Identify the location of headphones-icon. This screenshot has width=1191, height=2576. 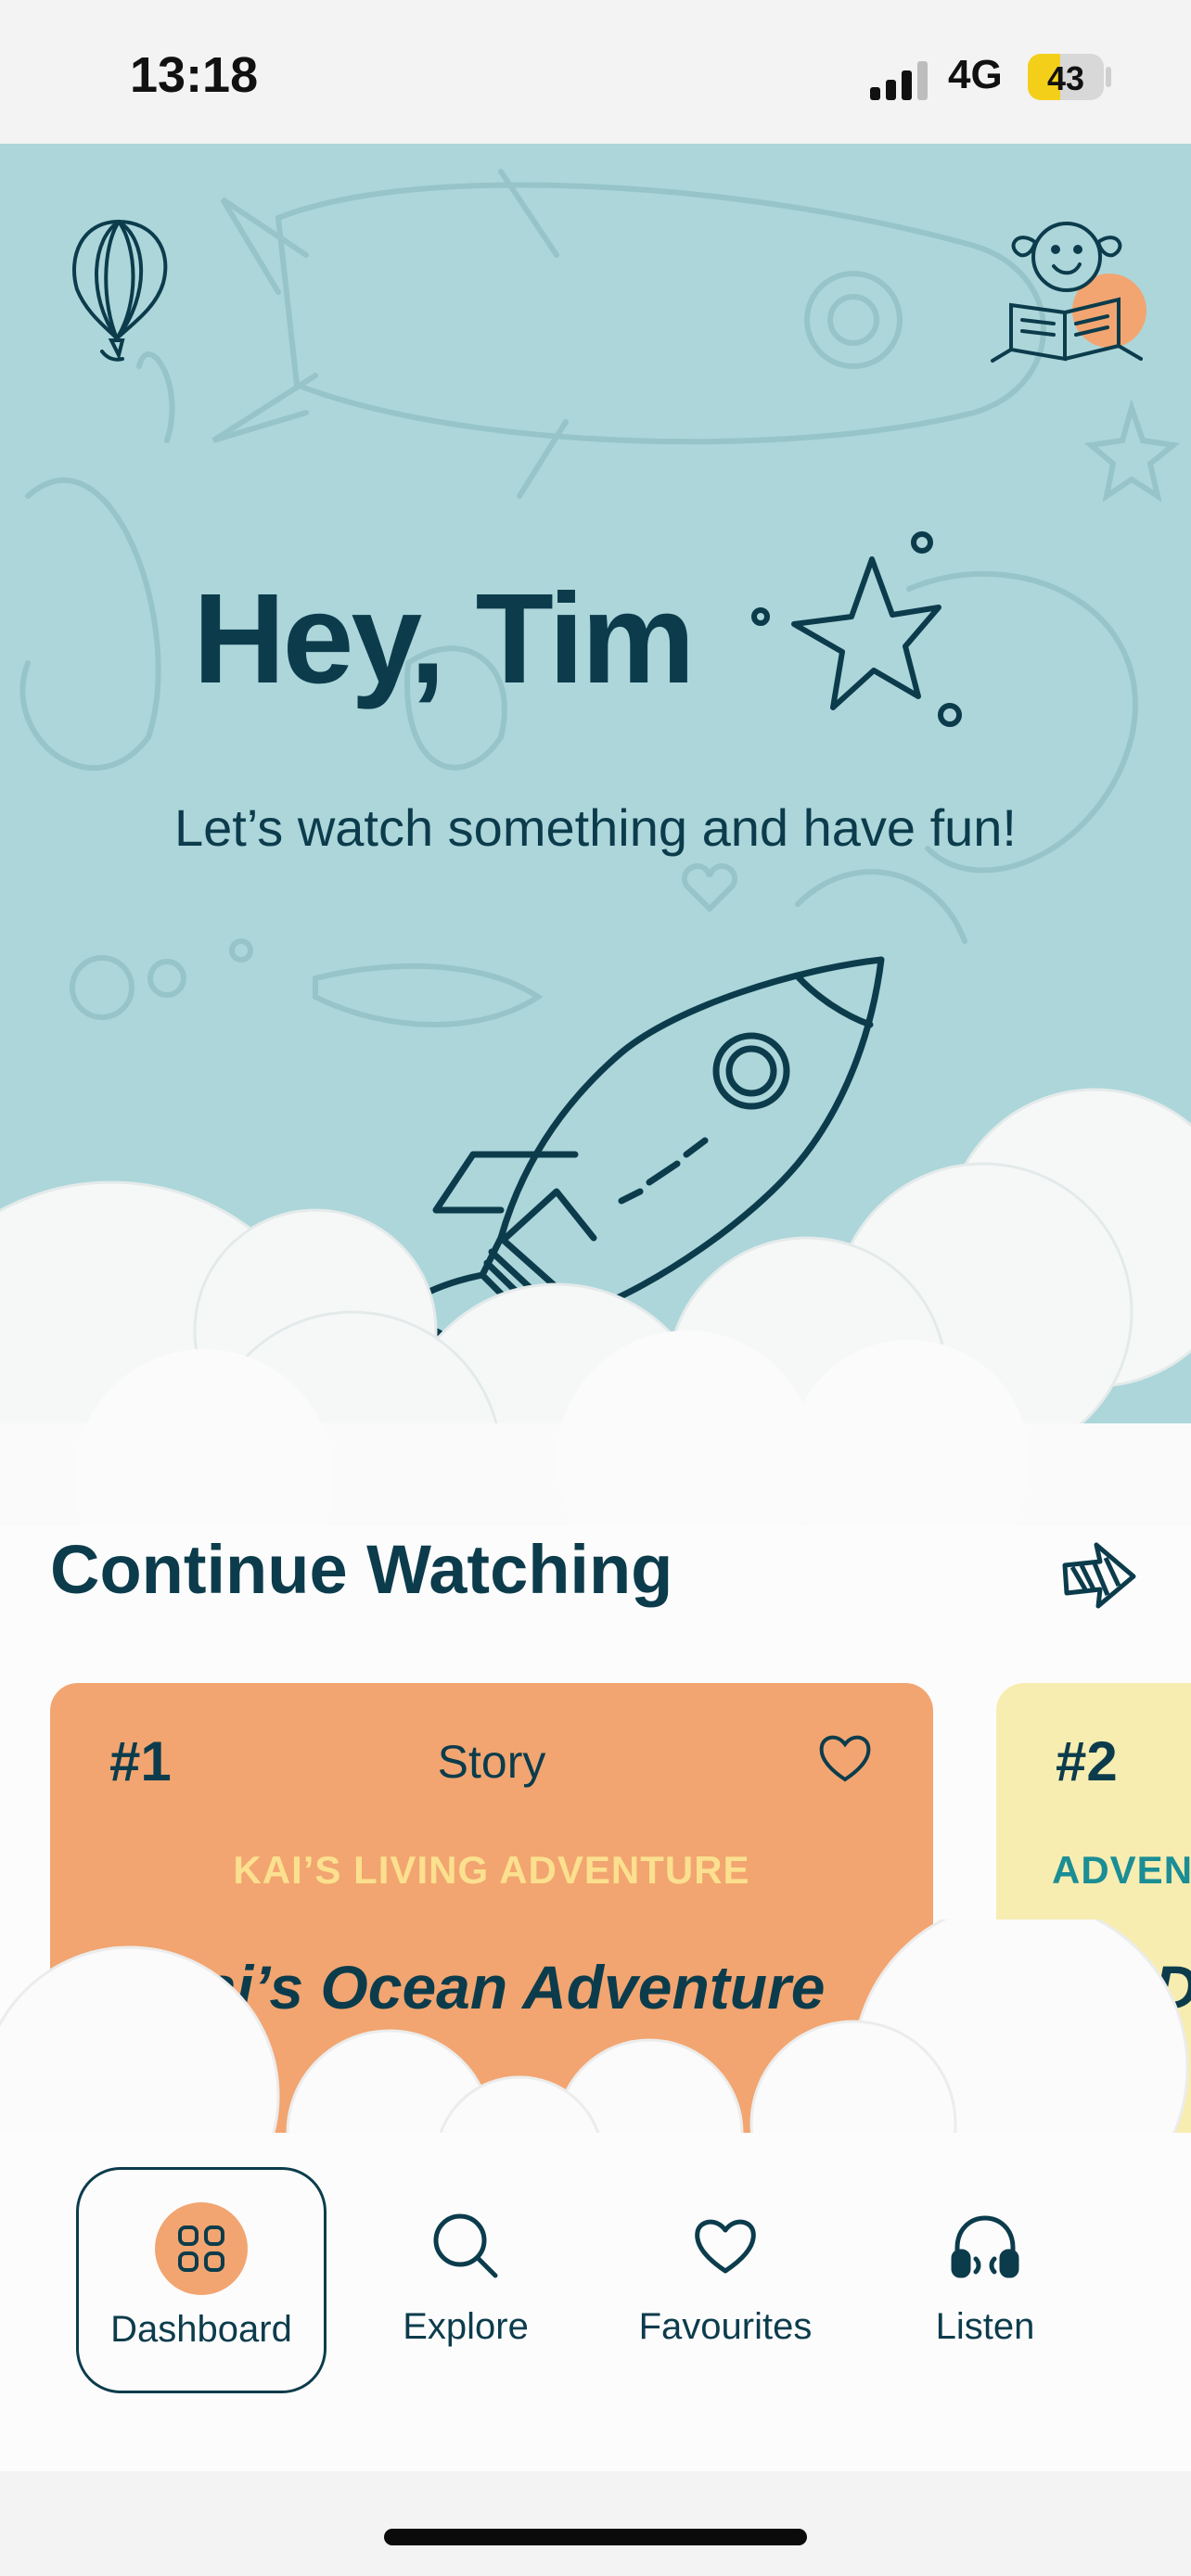
(985, 2246).